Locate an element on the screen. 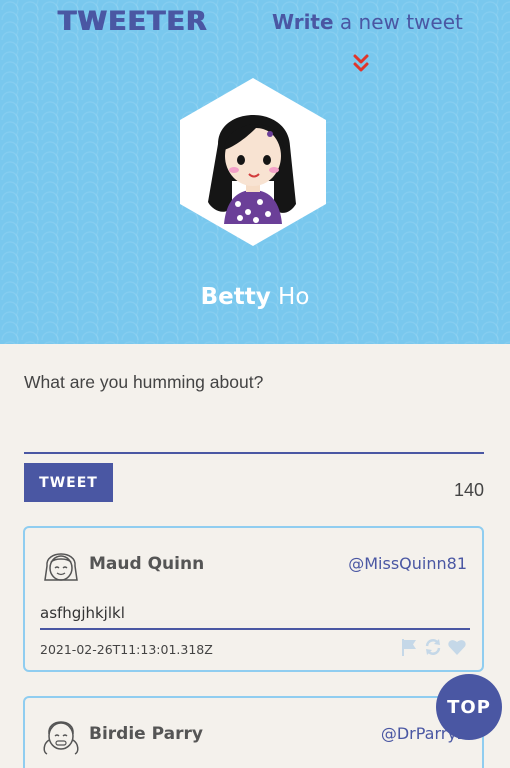 The width and height of the screenshot is (510, 768). scroll-top-button: TOP is located at coordinates (469, 707).